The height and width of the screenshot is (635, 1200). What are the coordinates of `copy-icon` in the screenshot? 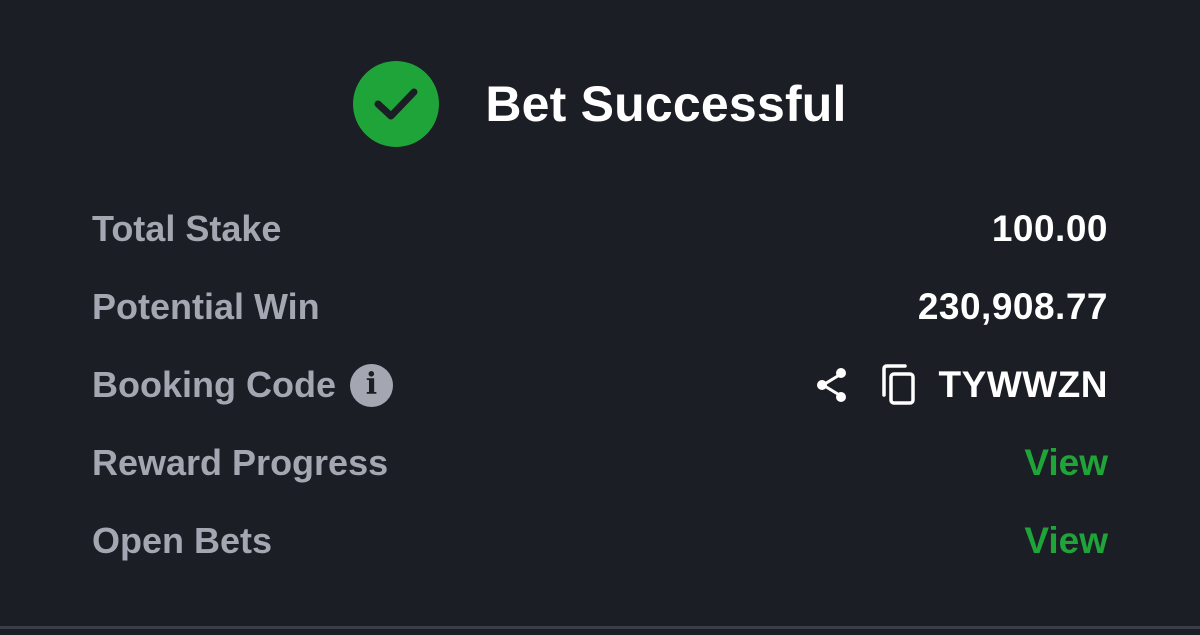 It's located at (899, 385).